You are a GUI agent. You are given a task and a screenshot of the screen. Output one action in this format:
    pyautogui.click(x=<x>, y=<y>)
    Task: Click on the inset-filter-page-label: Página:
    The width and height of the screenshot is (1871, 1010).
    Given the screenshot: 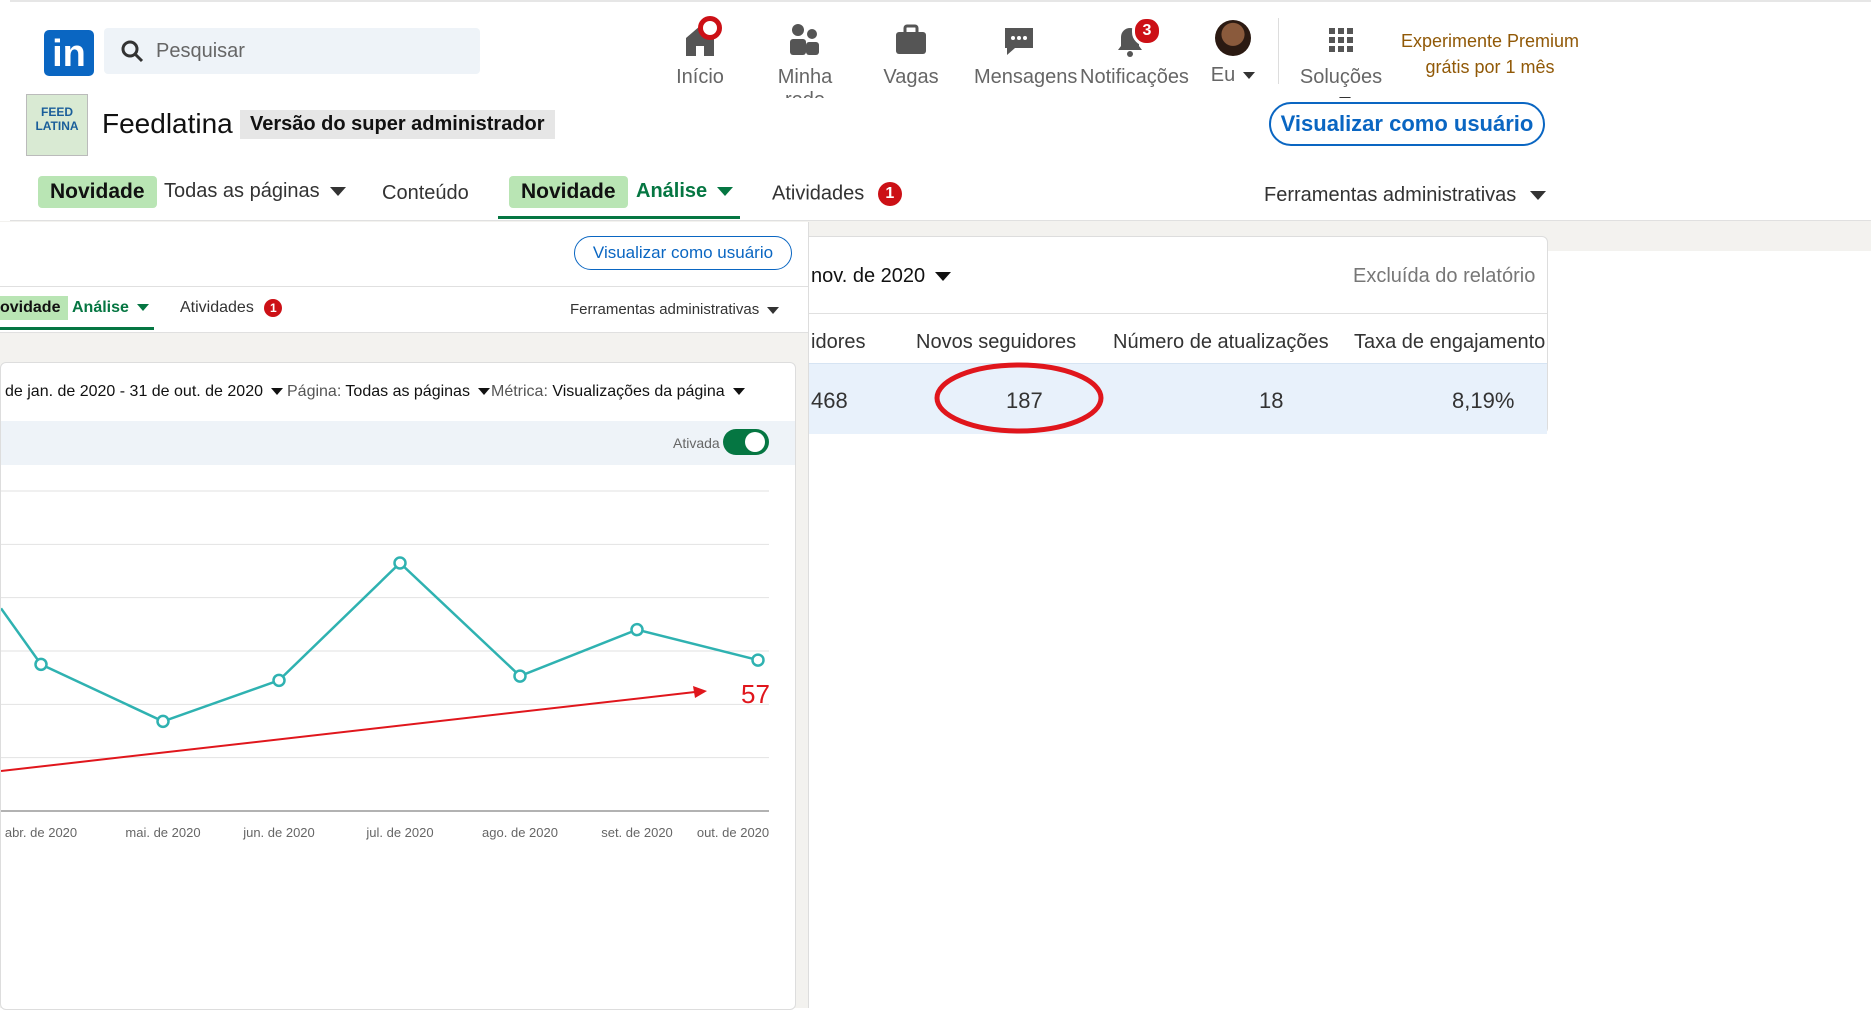 What is the action you would take?
    pyautogui.click(x=314, y=391)
    